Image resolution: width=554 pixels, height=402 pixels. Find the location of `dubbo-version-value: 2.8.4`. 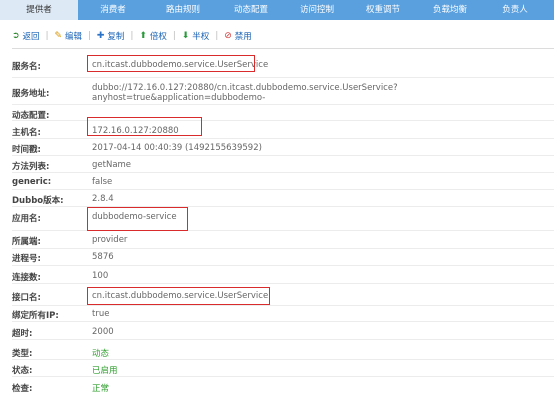

dubbo-version-value: 2.8.4 is located at coordinates (103, 199).